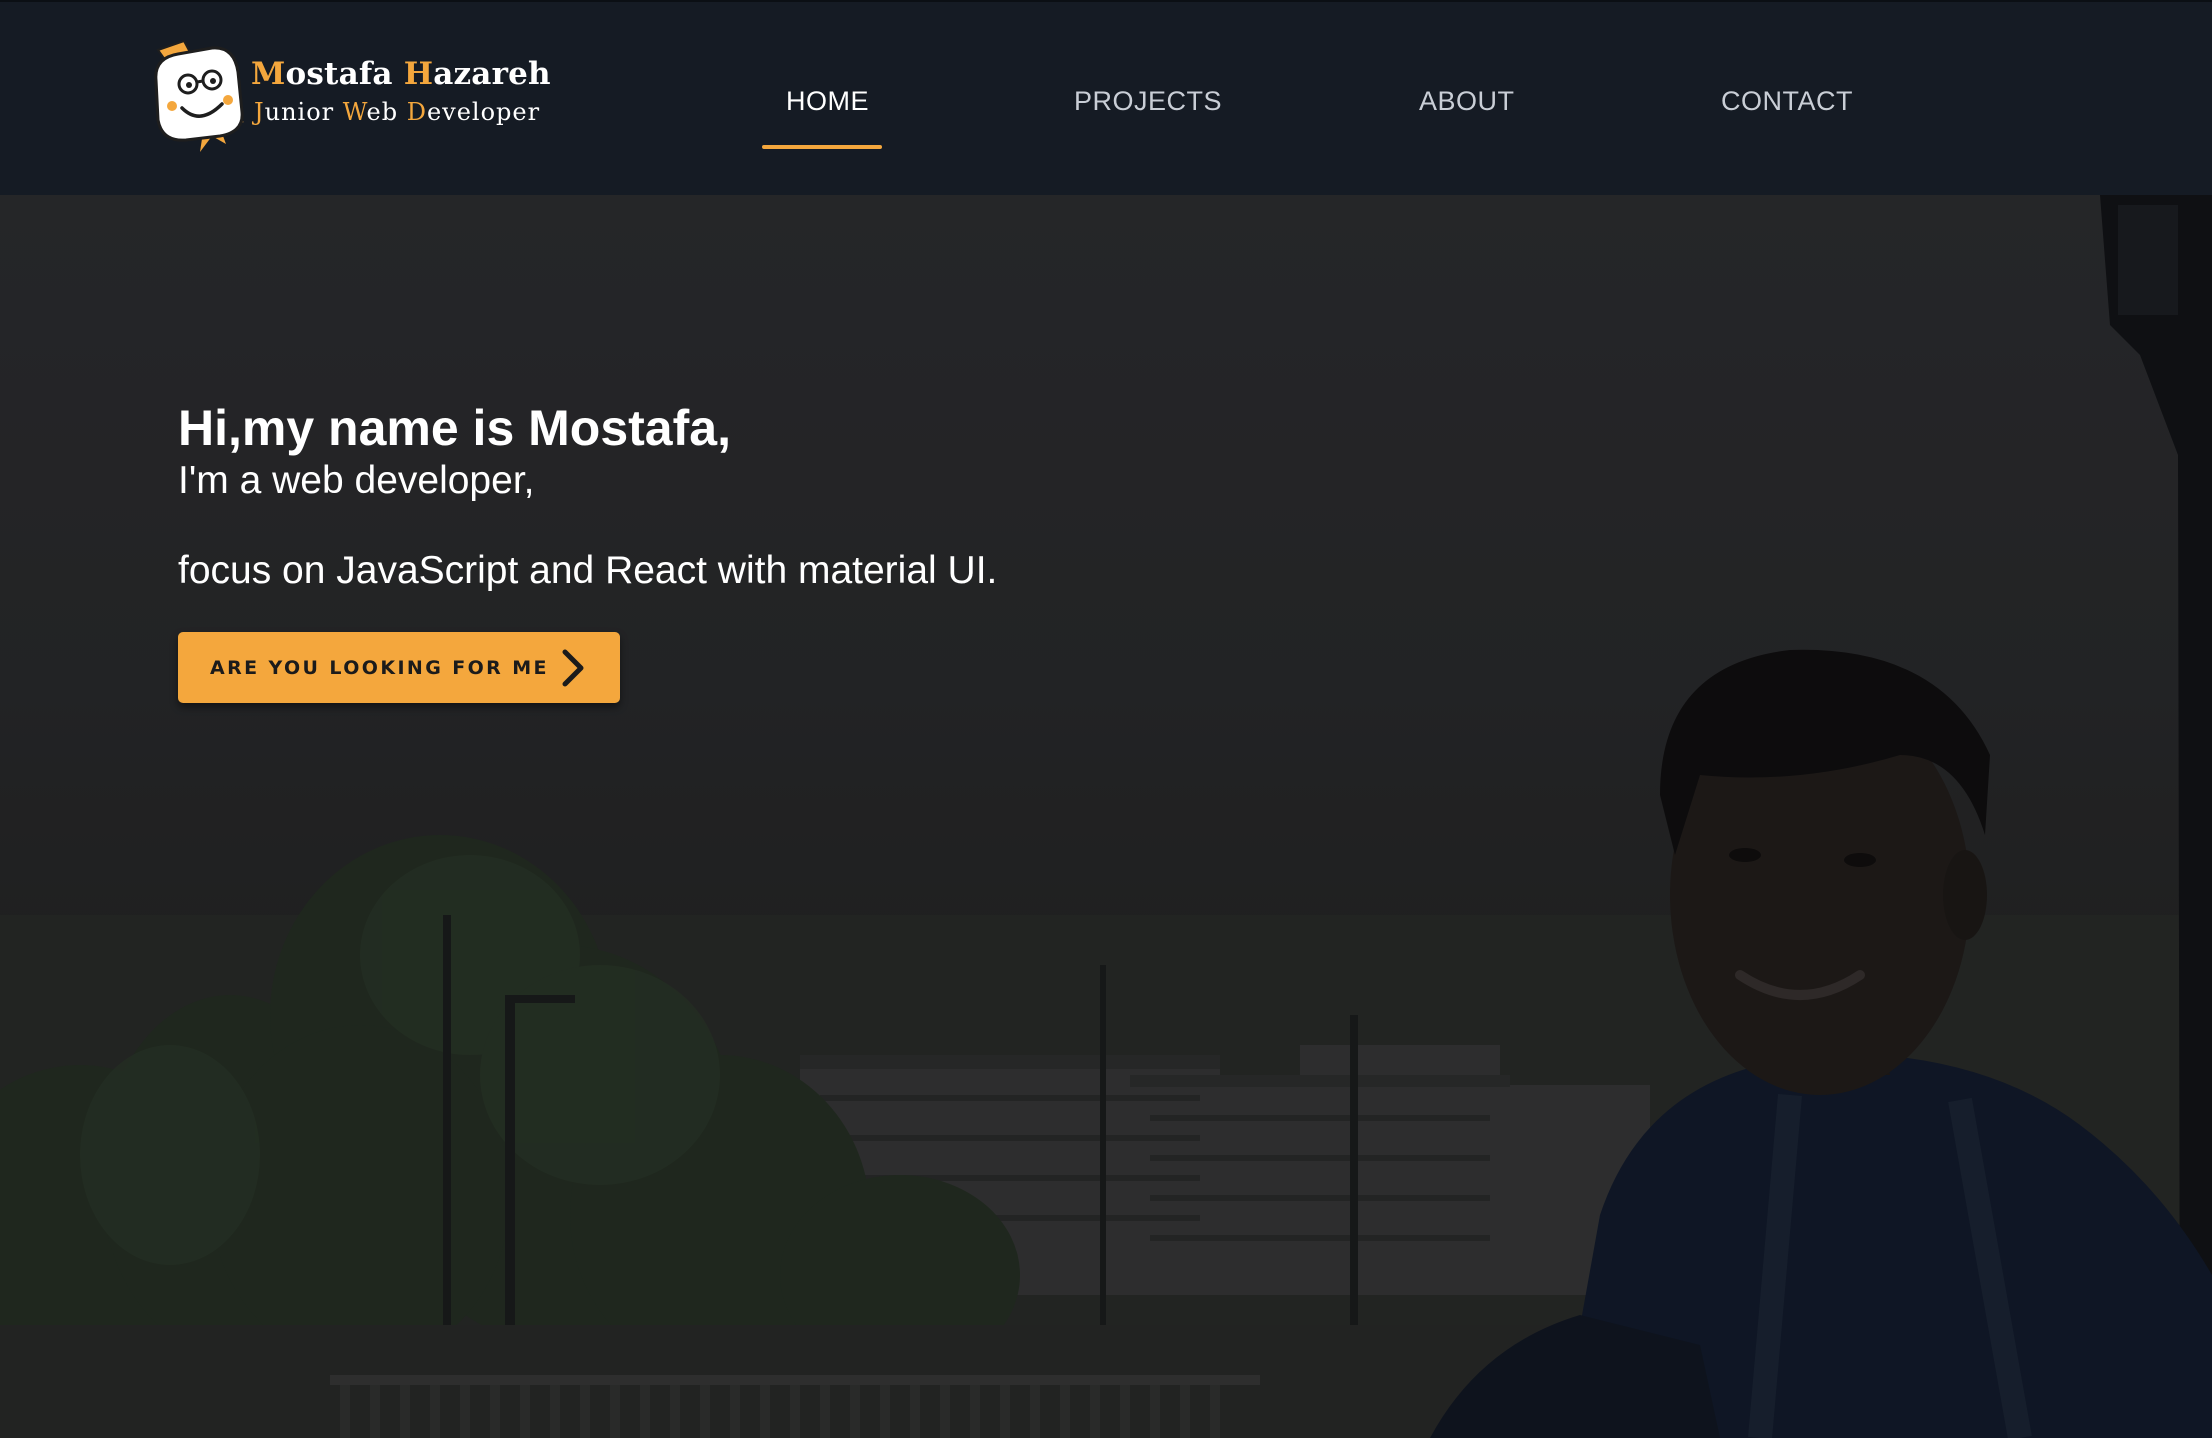  What do you see at coordinates (454, 428) in the screenshot?
I see `hero-greeting: Hi,my name is Mostafa,` at bounding box center [454, 428].